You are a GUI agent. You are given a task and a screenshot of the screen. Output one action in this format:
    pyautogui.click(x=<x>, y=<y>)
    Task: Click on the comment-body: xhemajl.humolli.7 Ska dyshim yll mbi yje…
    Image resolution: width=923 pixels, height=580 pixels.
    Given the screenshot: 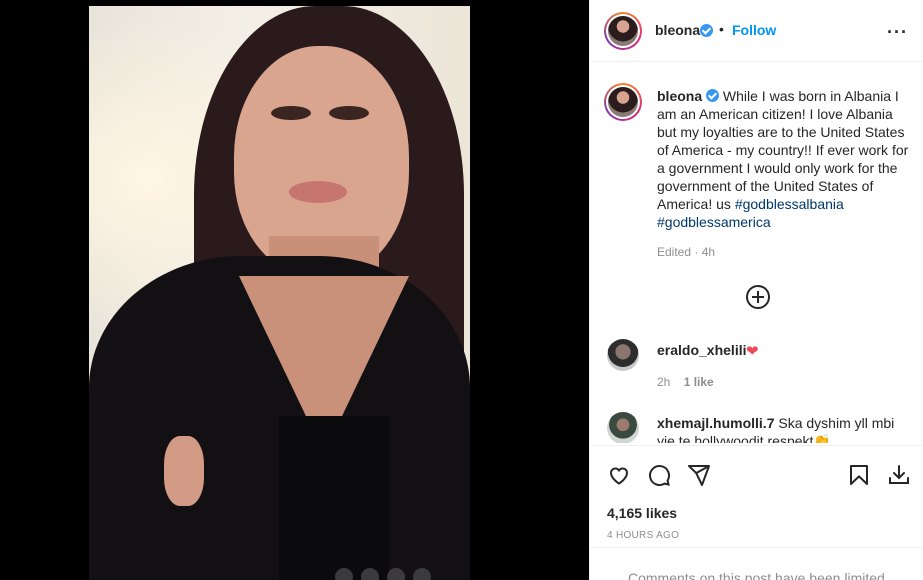 What is the action you would take?
    pyautogui.click(x=782, y=428)
    